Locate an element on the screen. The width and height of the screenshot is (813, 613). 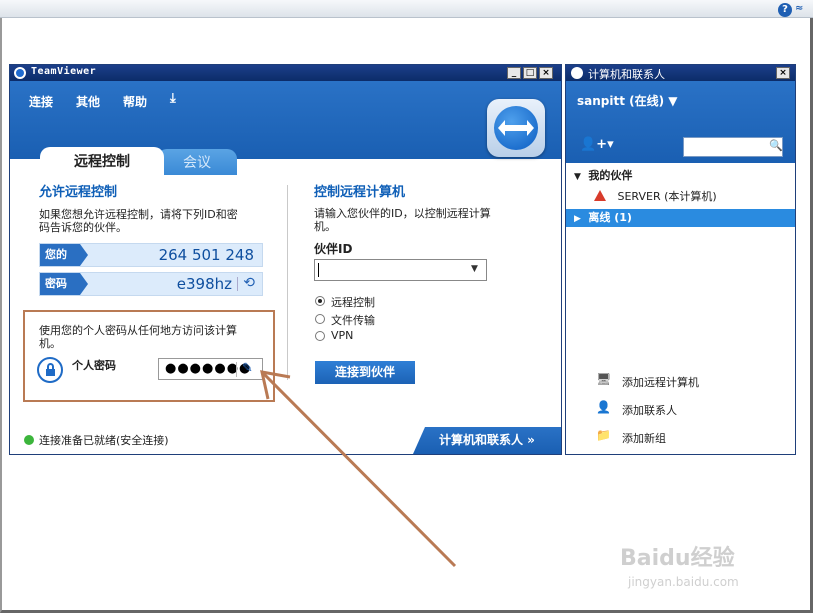
personal-password-label: 个人密码 is located at coordinates (94, 365).